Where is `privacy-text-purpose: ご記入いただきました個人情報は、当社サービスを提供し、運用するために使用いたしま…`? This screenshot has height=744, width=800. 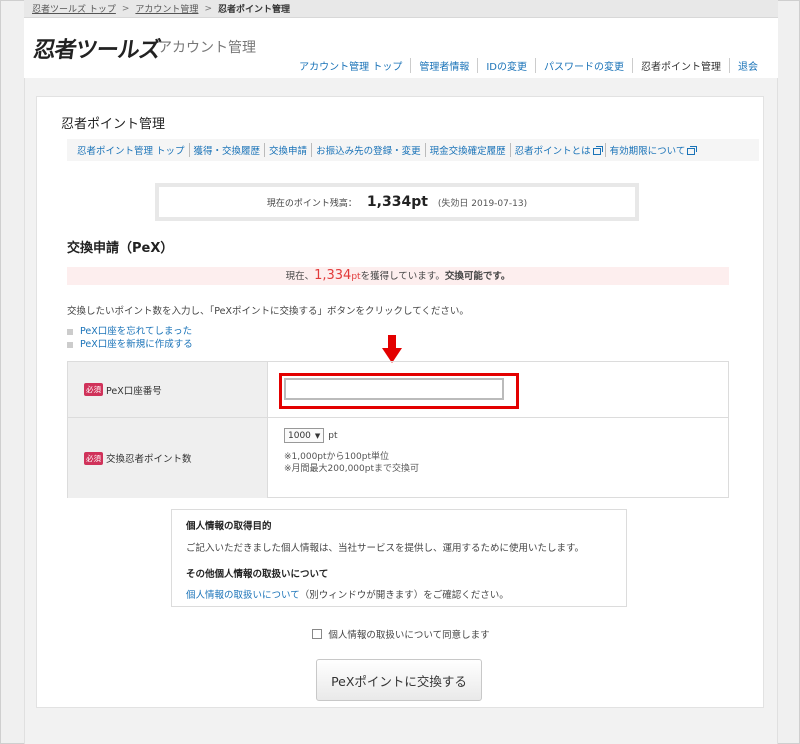
privacy-text-purpose: ご記入いただきました個人情報は、当社サービスを提供し、運用するために使用いたしま… is located at coordinates (385, 548).